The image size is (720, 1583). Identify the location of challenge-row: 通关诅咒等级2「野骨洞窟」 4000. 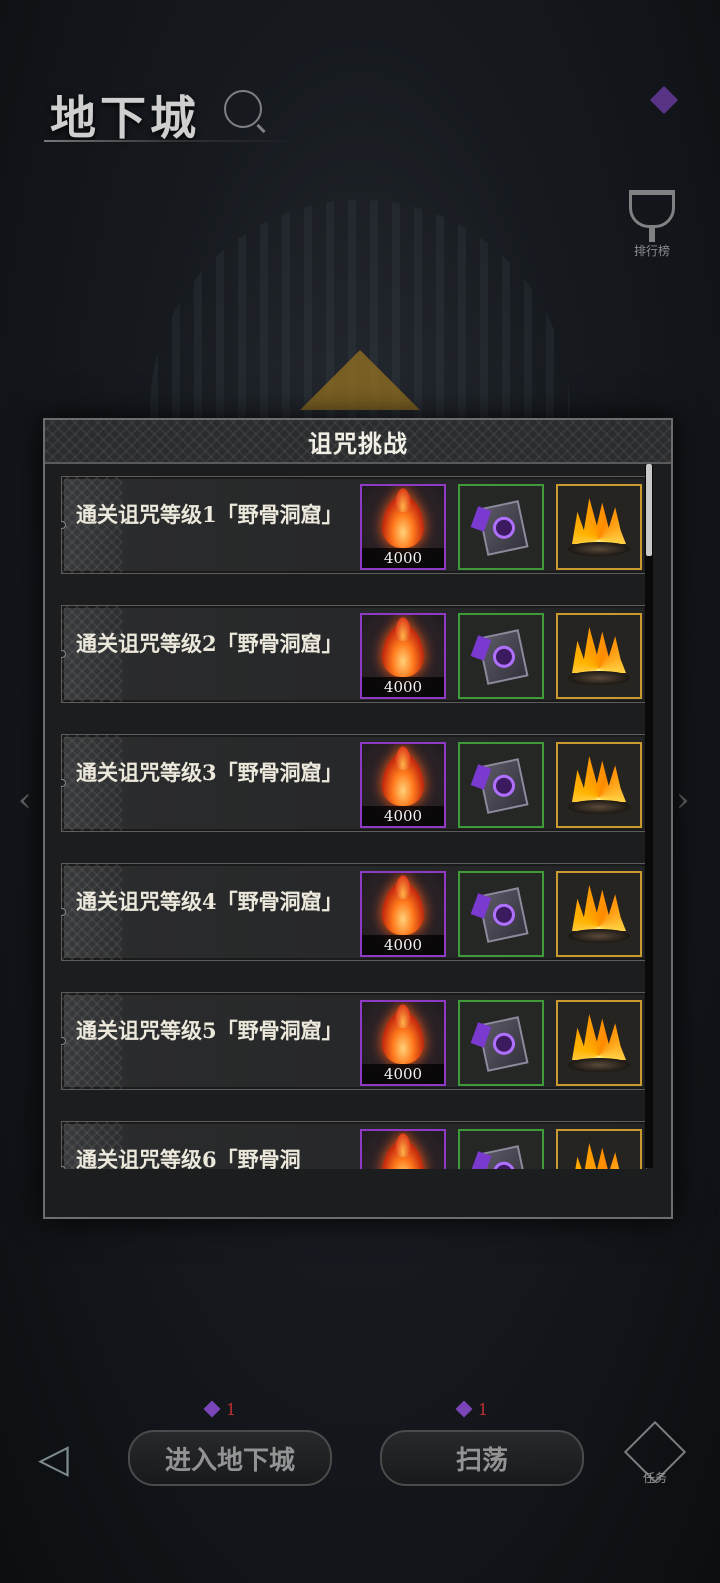
(354, 654).